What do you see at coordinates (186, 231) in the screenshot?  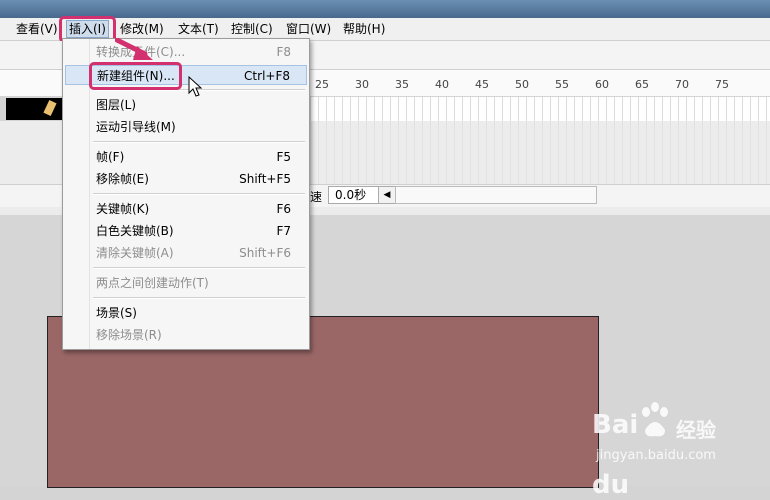 I see `menu-item-blank-keyframe: 白色关键帧(B) F7` at bounding box center [186, 231].